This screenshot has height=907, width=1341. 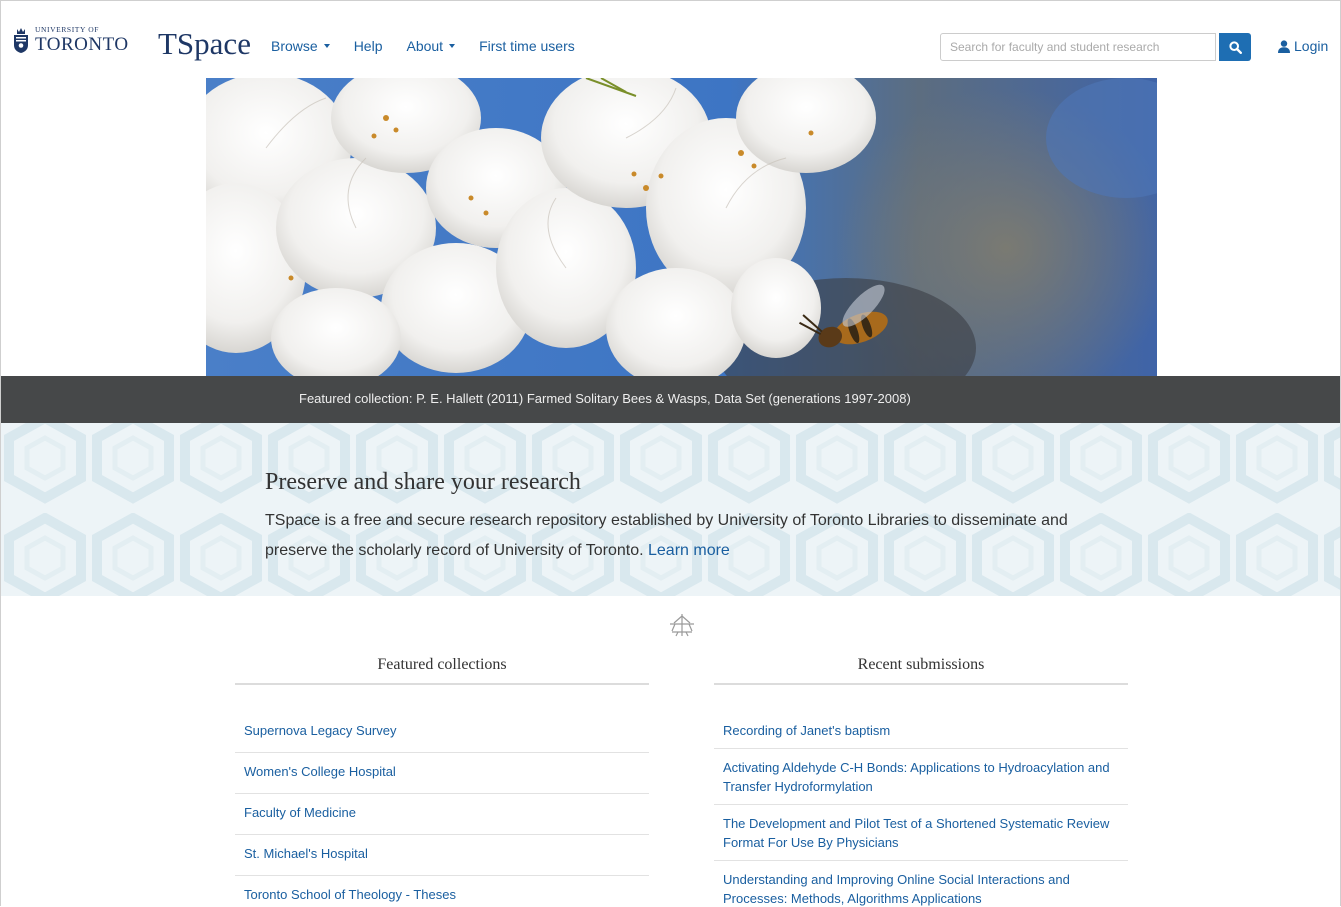 What do you see at coordinates (442, 891) in the screenshot?
I see `featured-item: Toronto School of Theology - Theses` at bounding box center [442, 891].